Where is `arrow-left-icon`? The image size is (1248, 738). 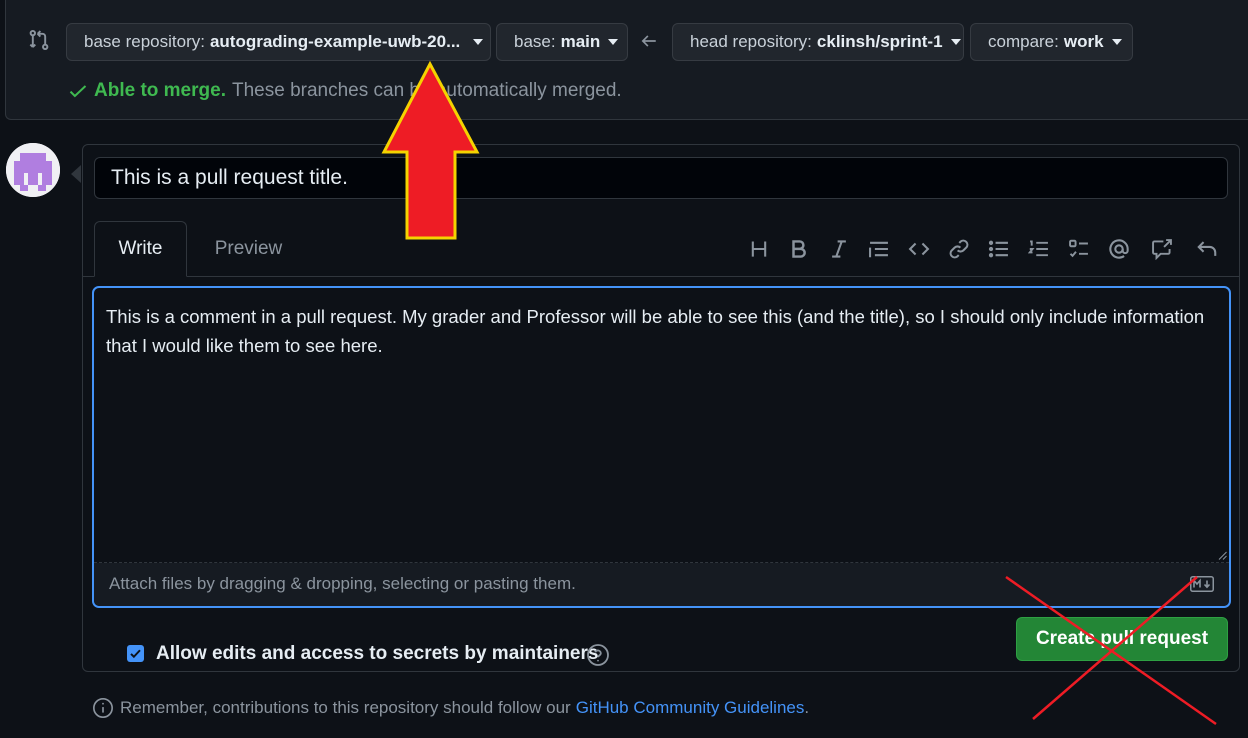 arrow-left-icon is located at coordinates (648, 41).